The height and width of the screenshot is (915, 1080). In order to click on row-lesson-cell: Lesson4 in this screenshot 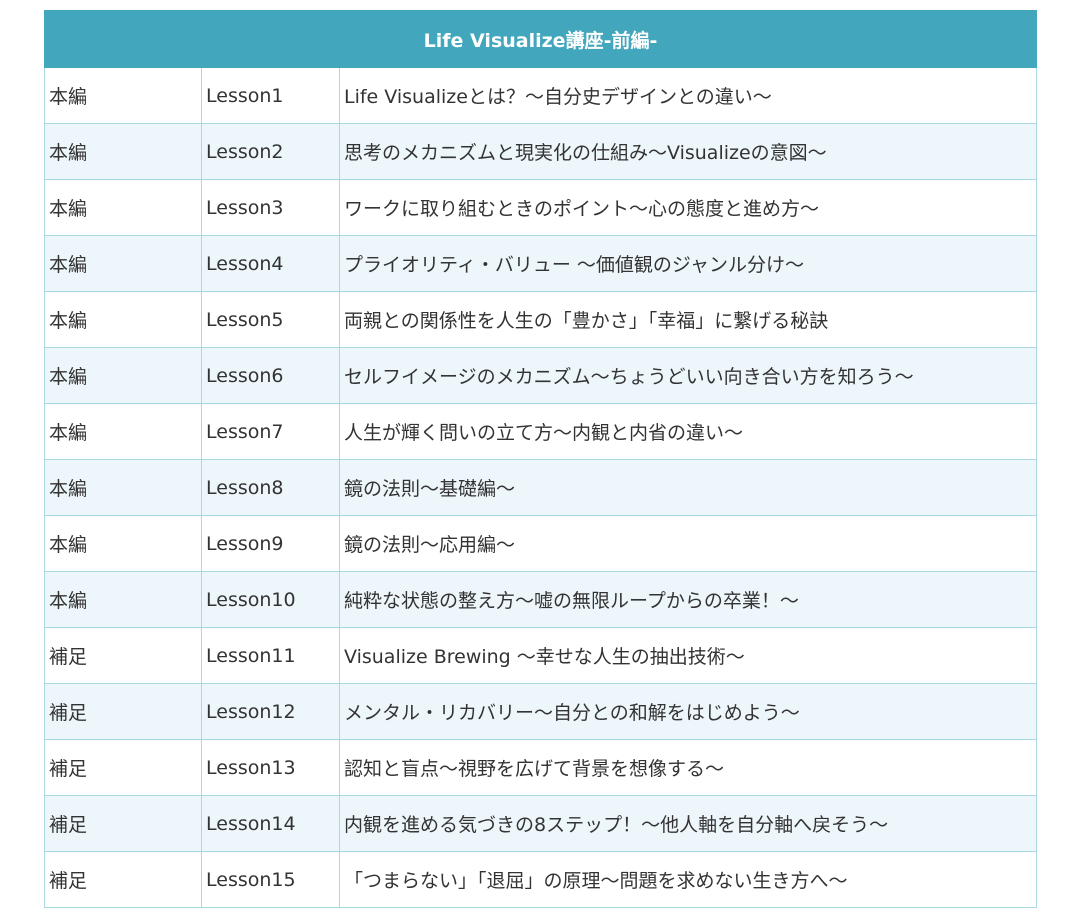, I will do `click(270, 263)`.